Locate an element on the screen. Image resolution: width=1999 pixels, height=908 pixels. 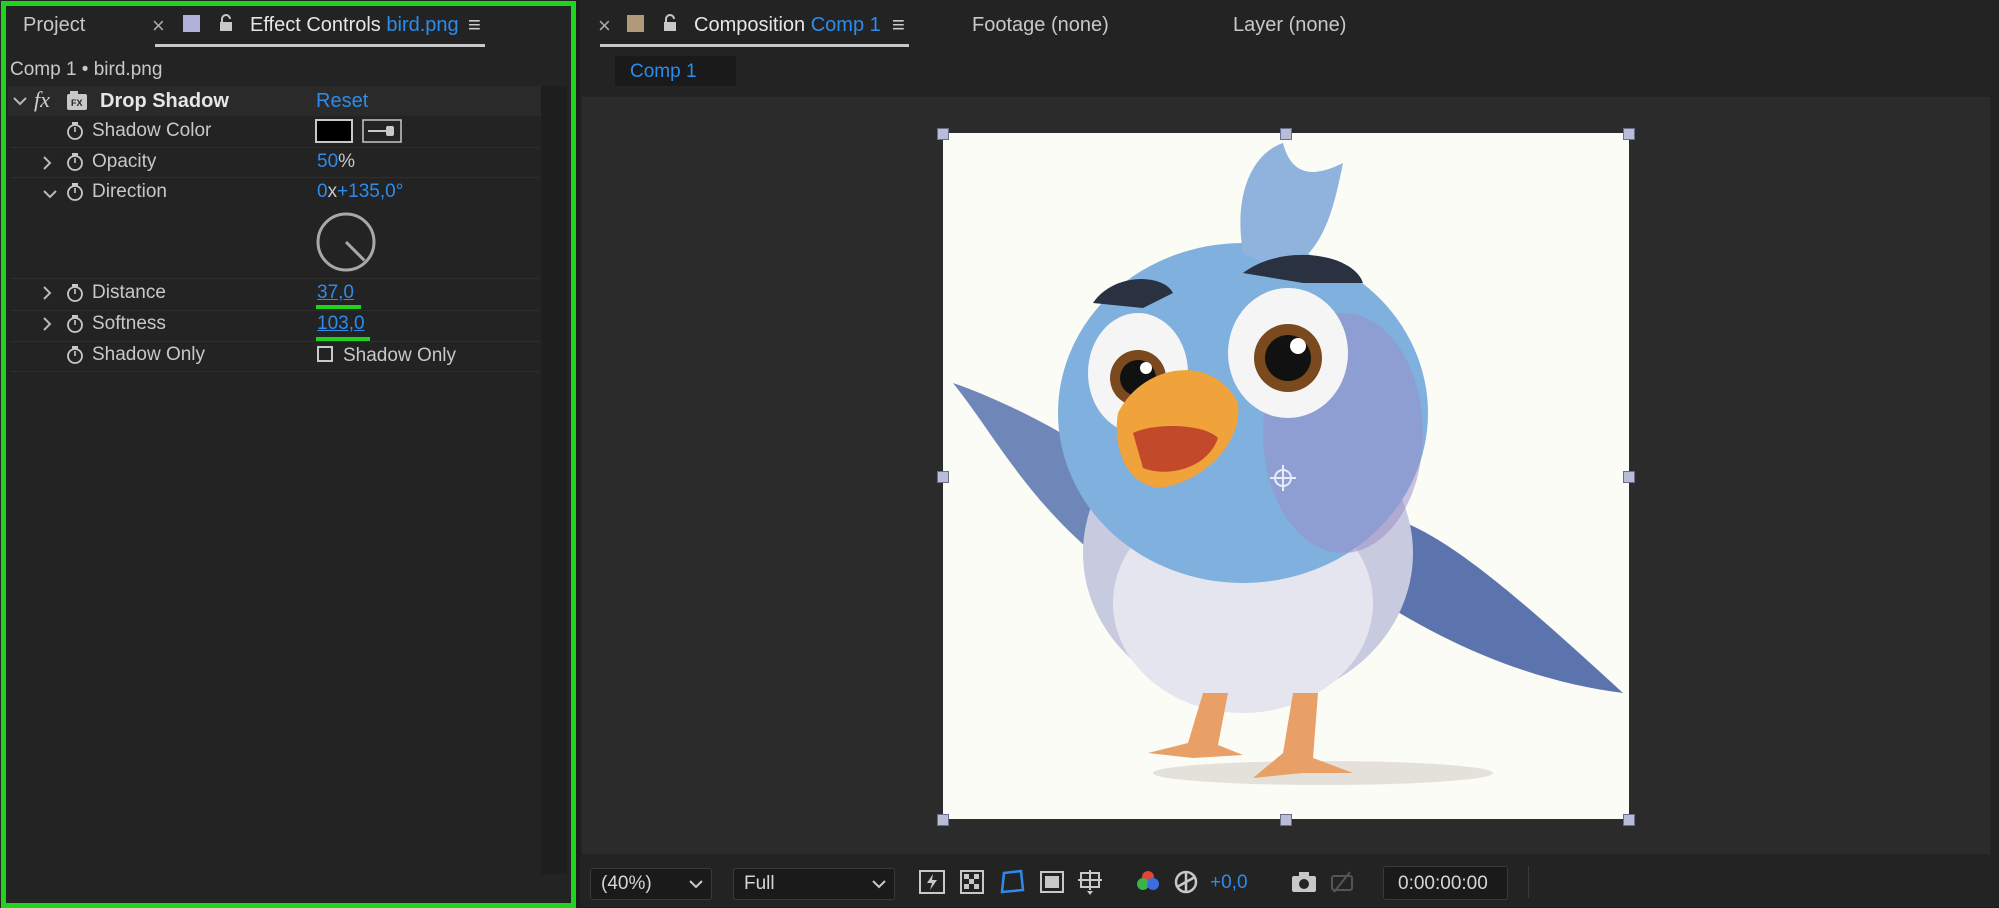
color-channels-icon is located at coordinates (1148, 880).